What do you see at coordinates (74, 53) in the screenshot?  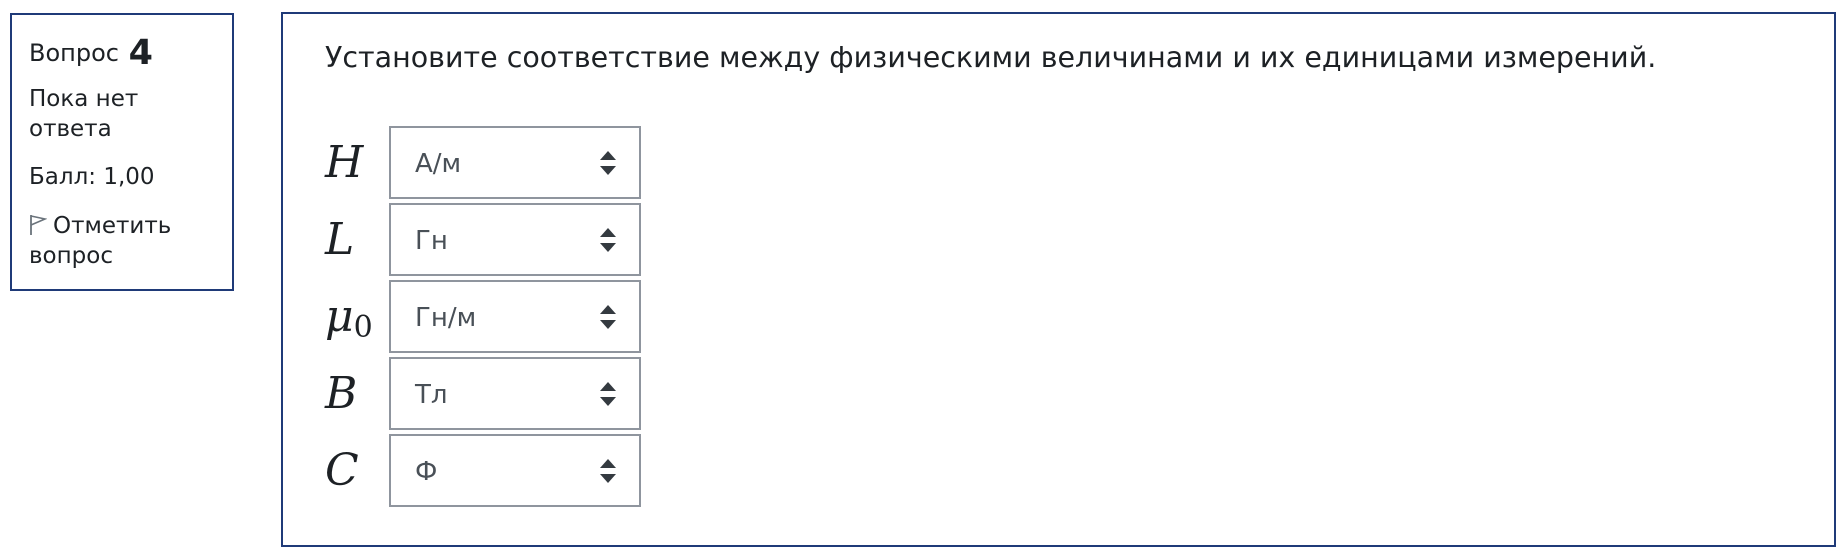 I see `question-label: Вопрос` at bounding box center [74, 53].